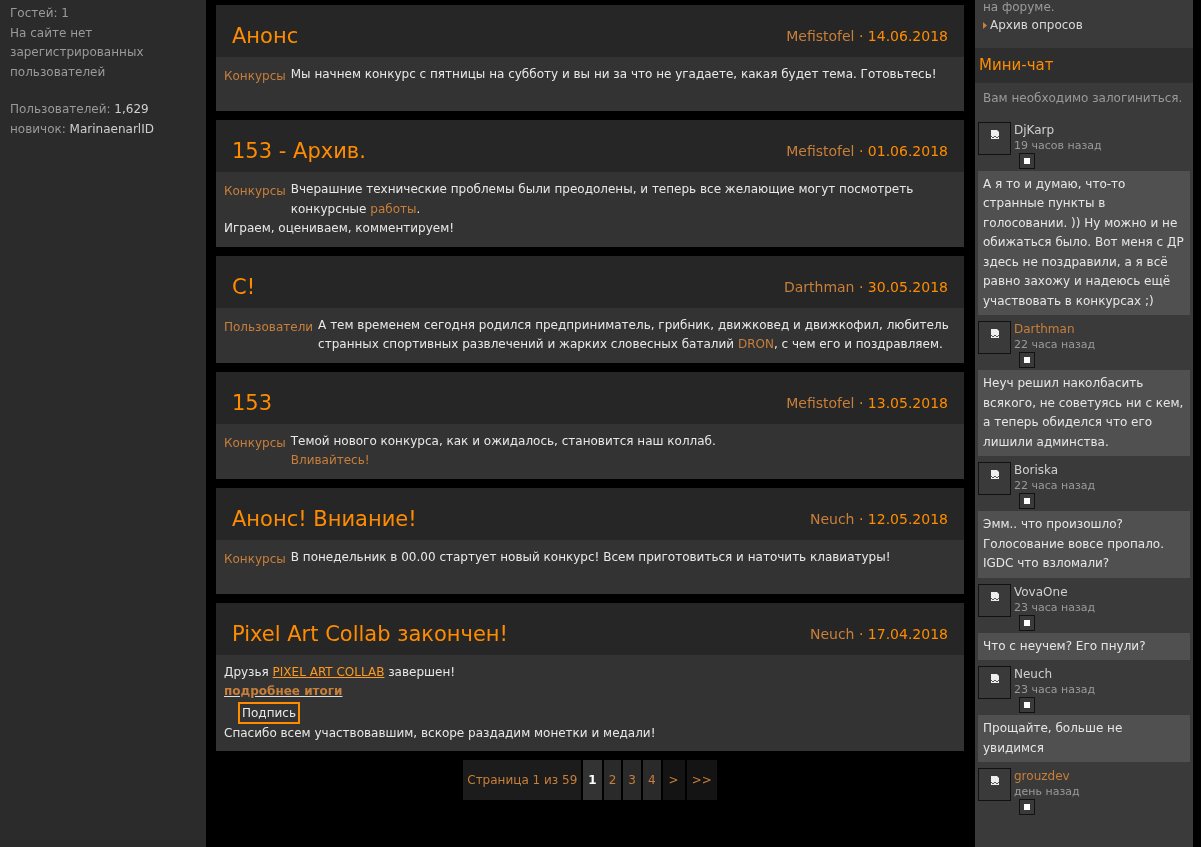  I want to click on chat-time: 19 часов назад, so click(1058, 145).